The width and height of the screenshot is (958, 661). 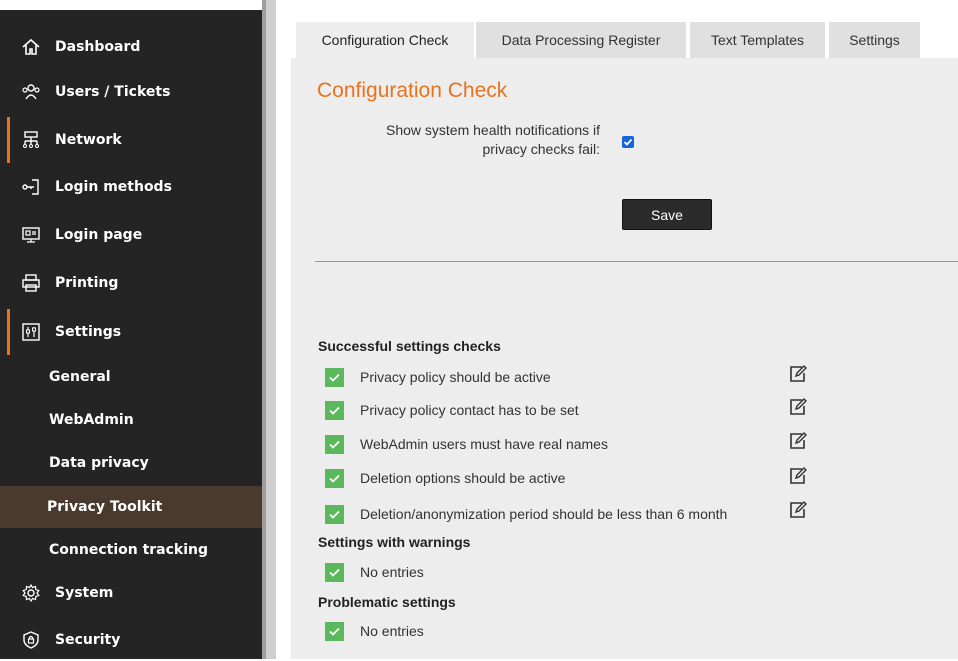 I want to click on tab-settings: Settings, so click(x=874, y=40).